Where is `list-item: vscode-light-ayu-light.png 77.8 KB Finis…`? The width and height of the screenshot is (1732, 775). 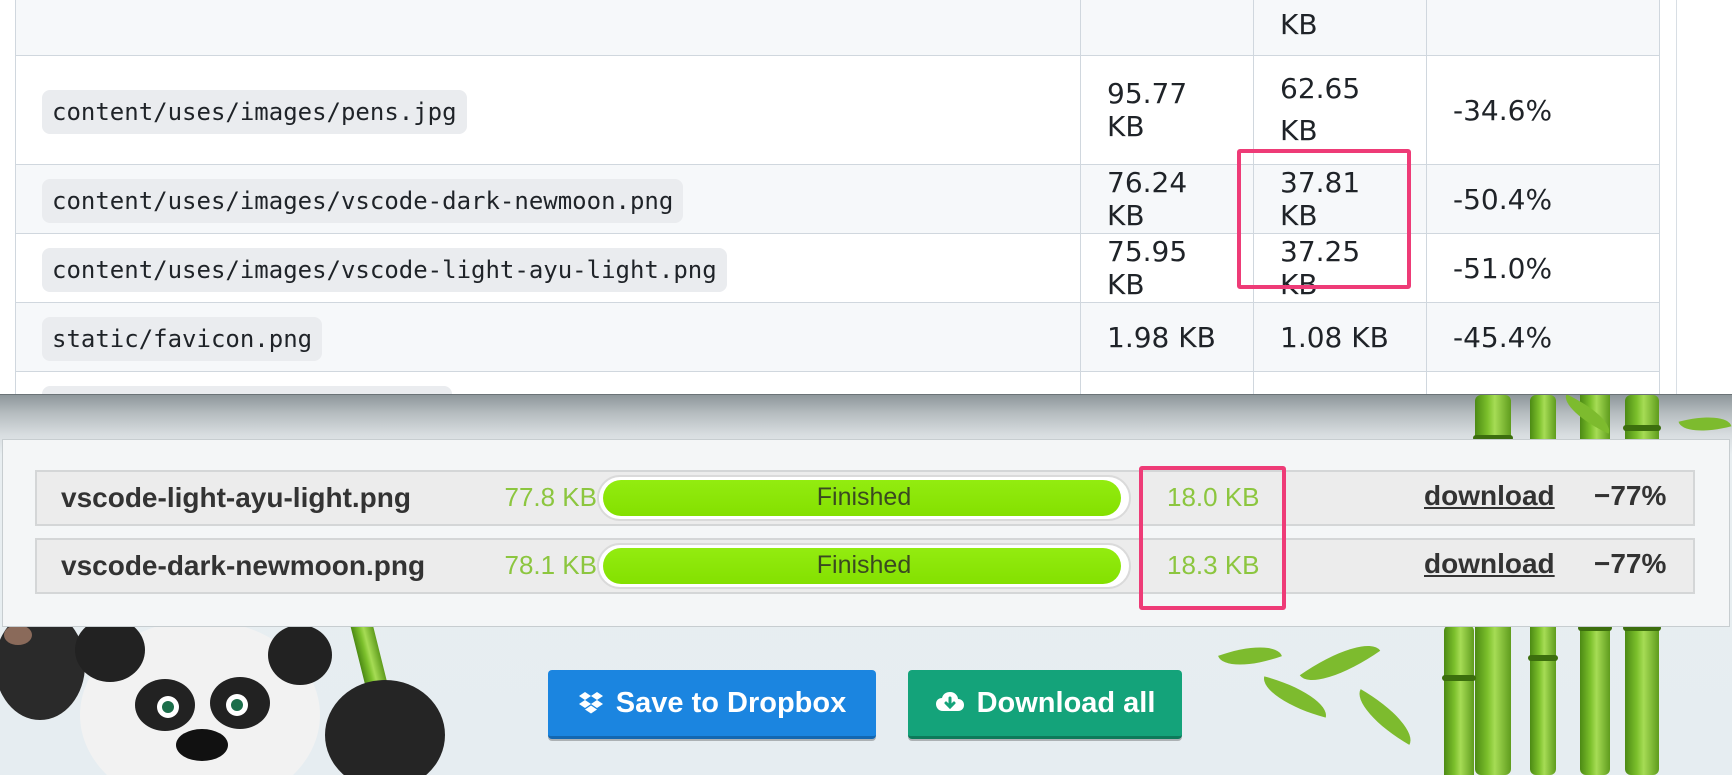
list-item: vscode-light-ayu-light.png 77.8 KB Finis… is located at coordinates (865, 498).